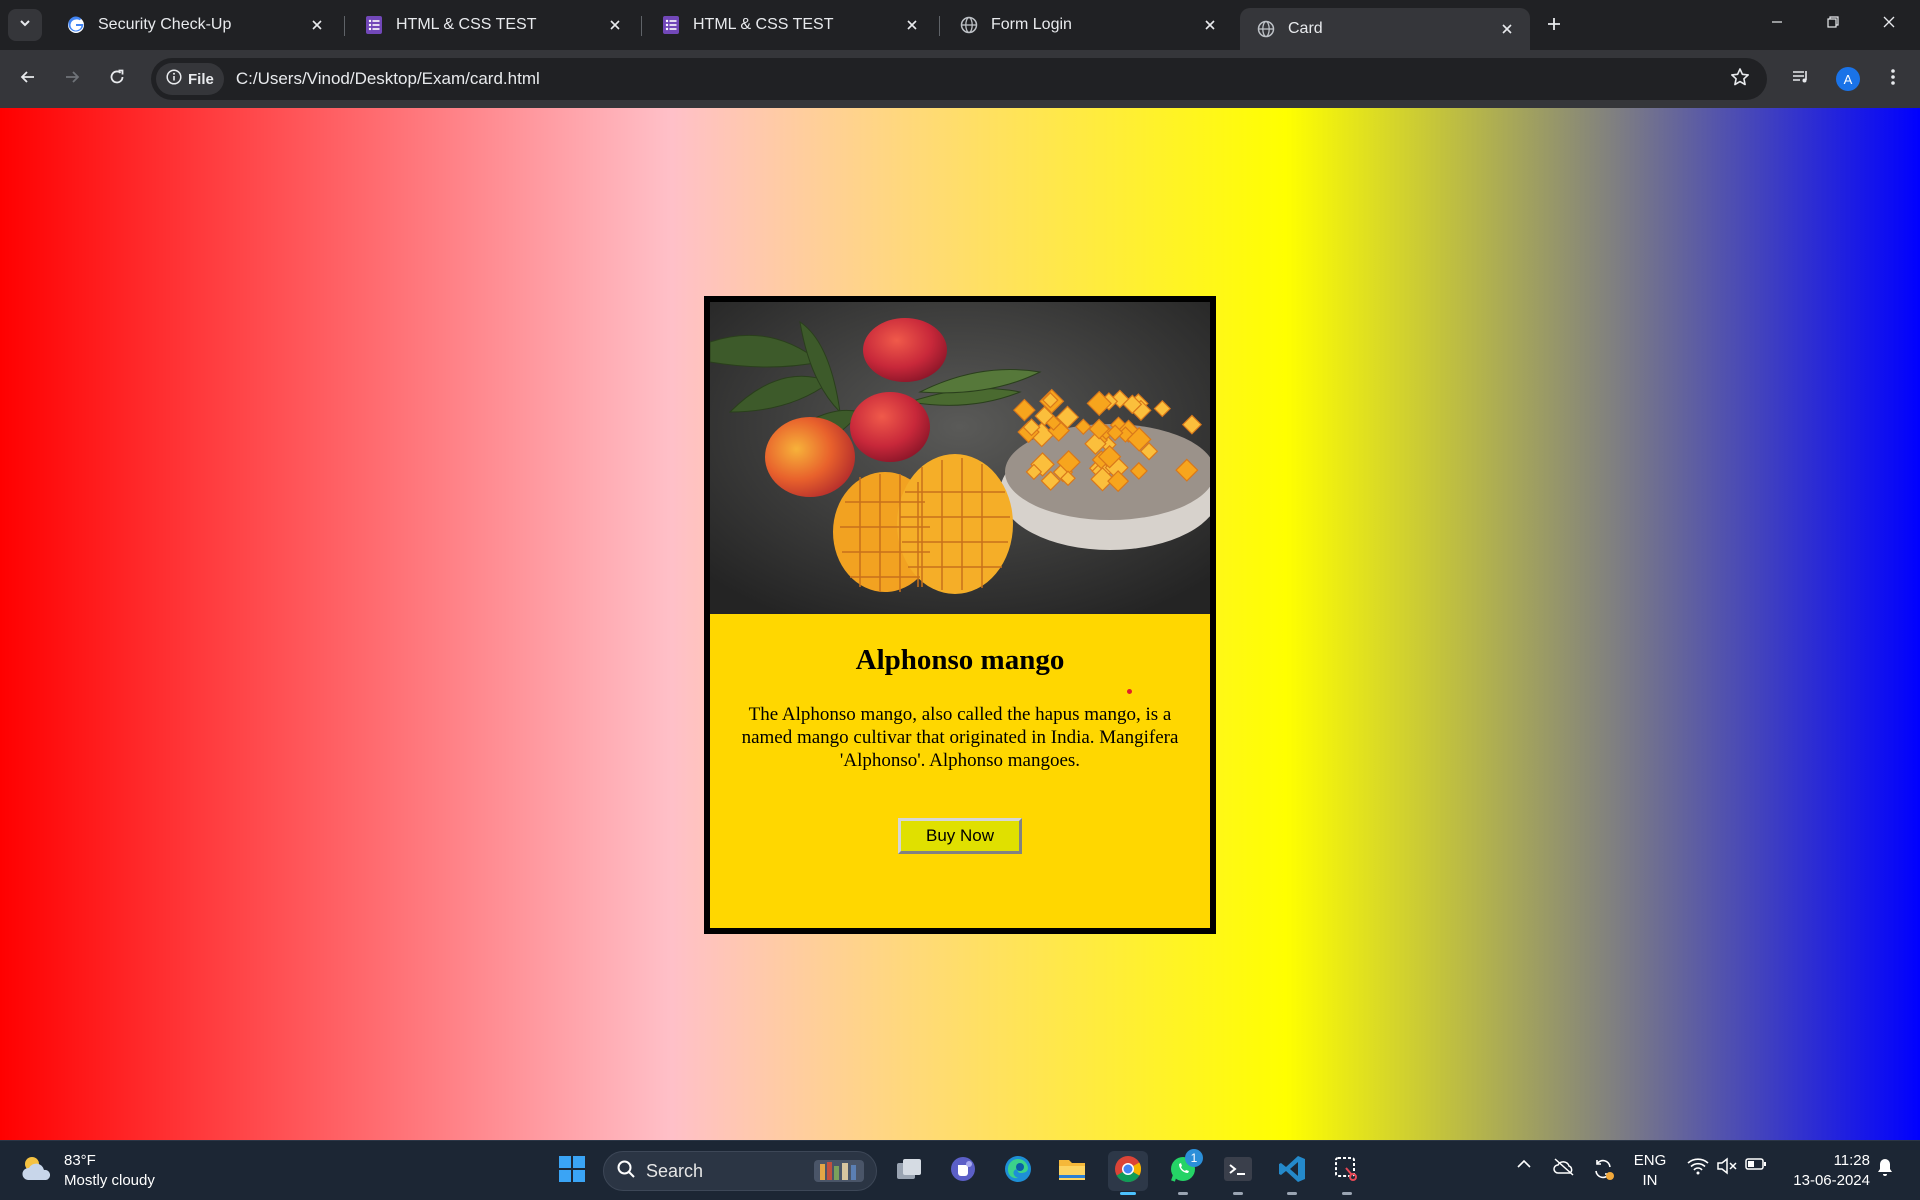 This screenshot has width=1920, height=1200. Describe the element at coordinates (1650, 1160) in the screenshot. I see `language-label: ENG` at that location.